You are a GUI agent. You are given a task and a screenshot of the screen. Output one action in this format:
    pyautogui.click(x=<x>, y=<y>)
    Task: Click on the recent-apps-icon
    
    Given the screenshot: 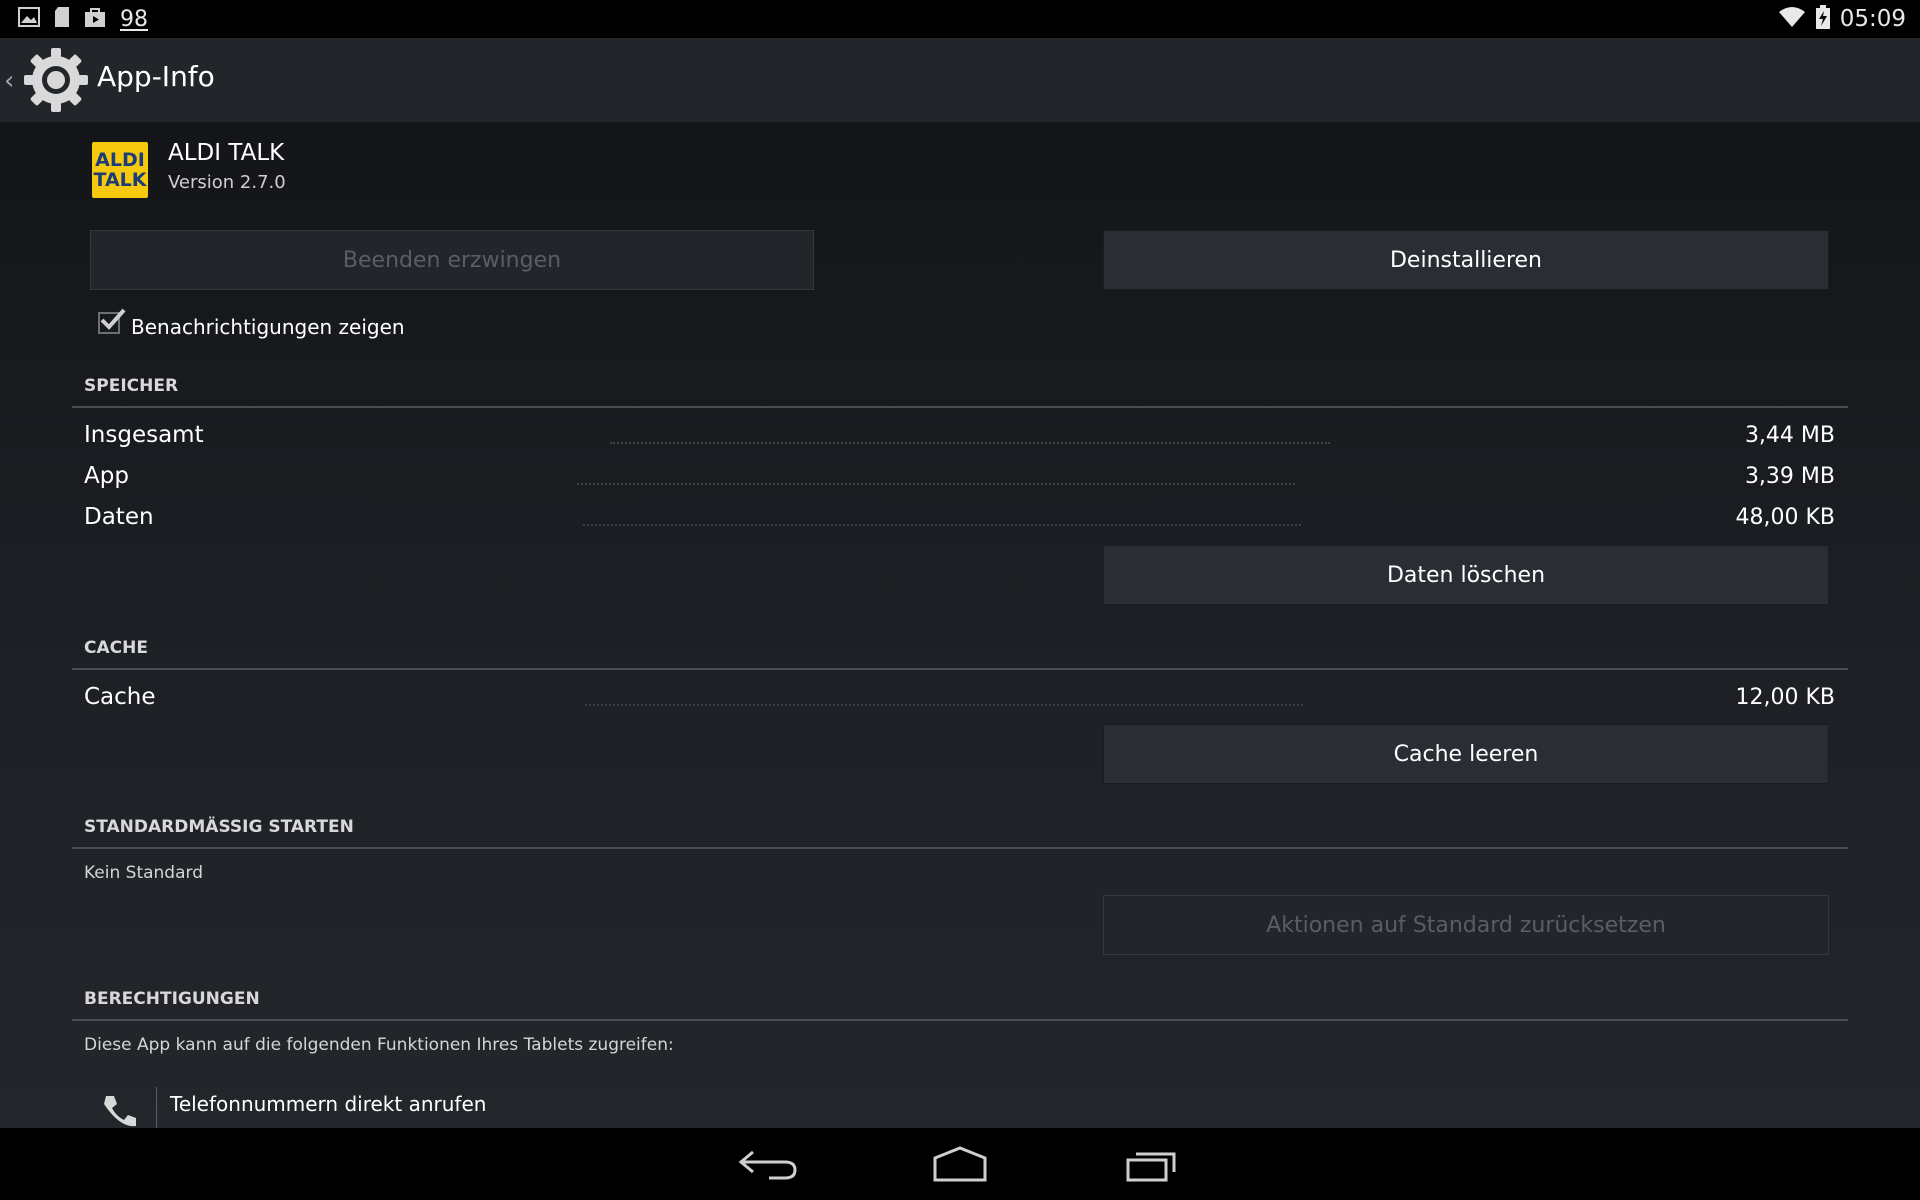 What is the action you would take?
    pyautogui.click(x=1153, y=1164)
    